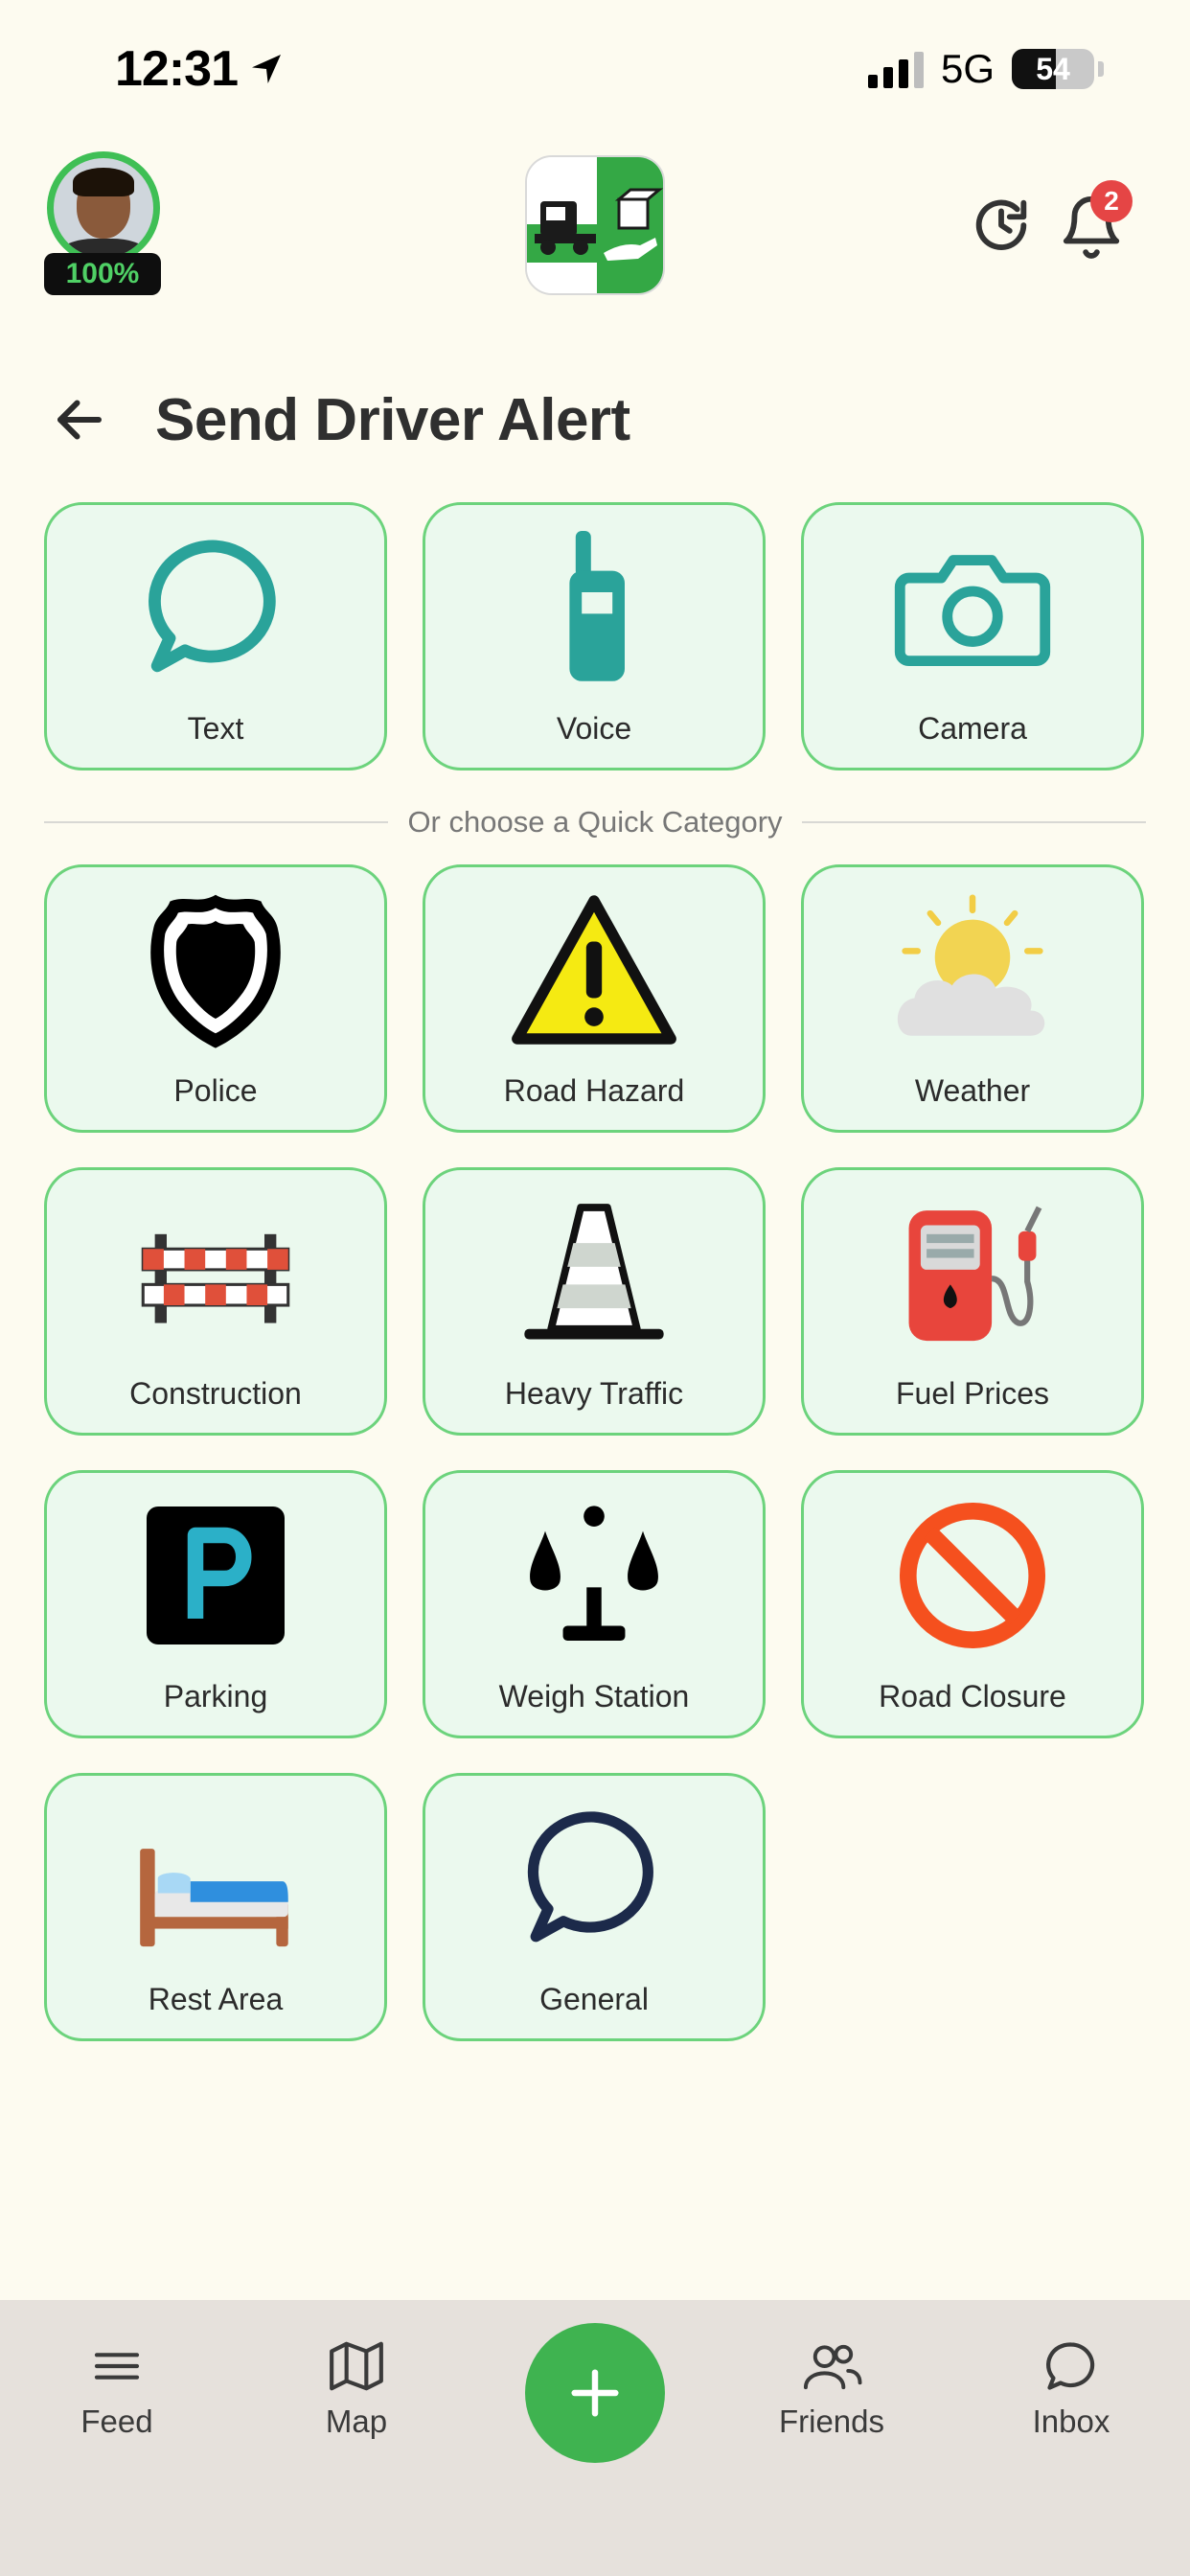 The image size is (1190, 2576). I want to click on tile-label: Police, so click(216, 1090).